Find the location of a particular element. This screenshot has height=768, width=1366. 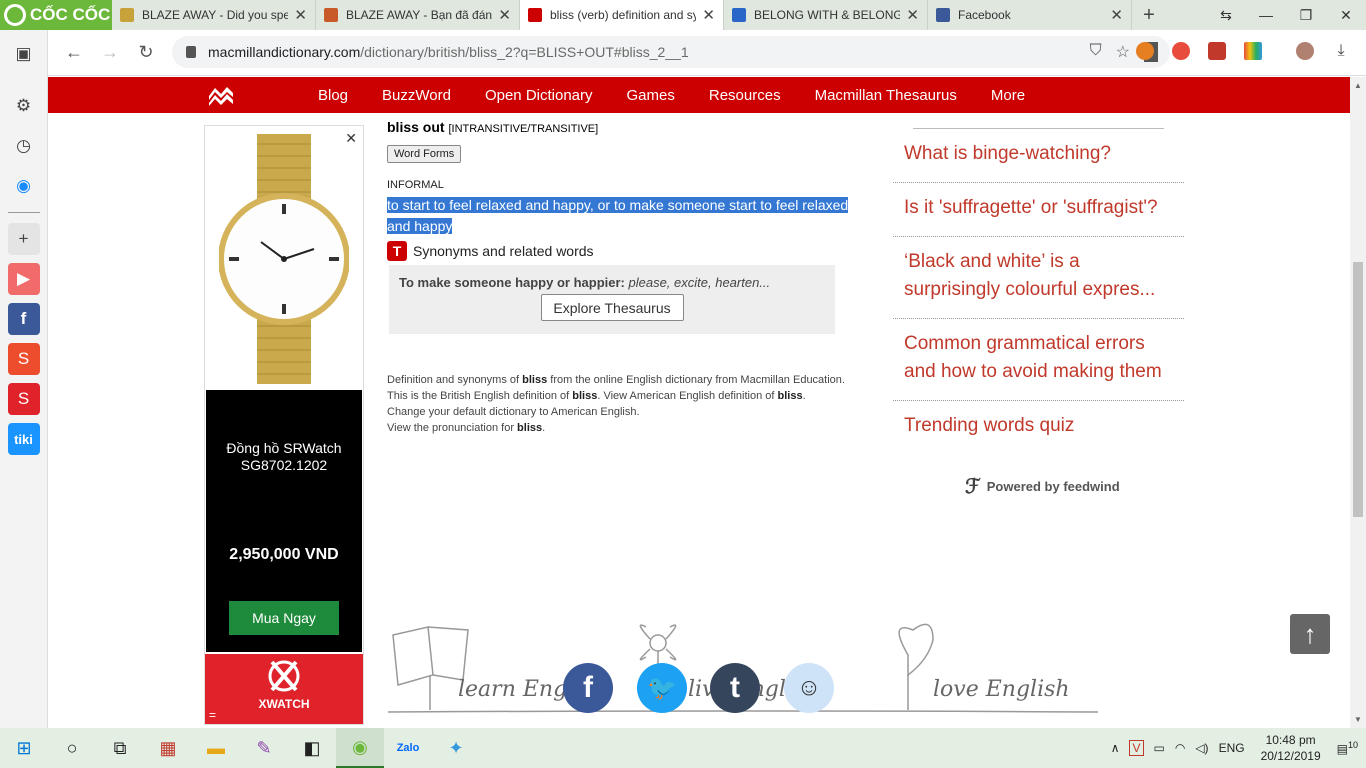

nav-link-blog: Blog is located at coordinates (333, 95).